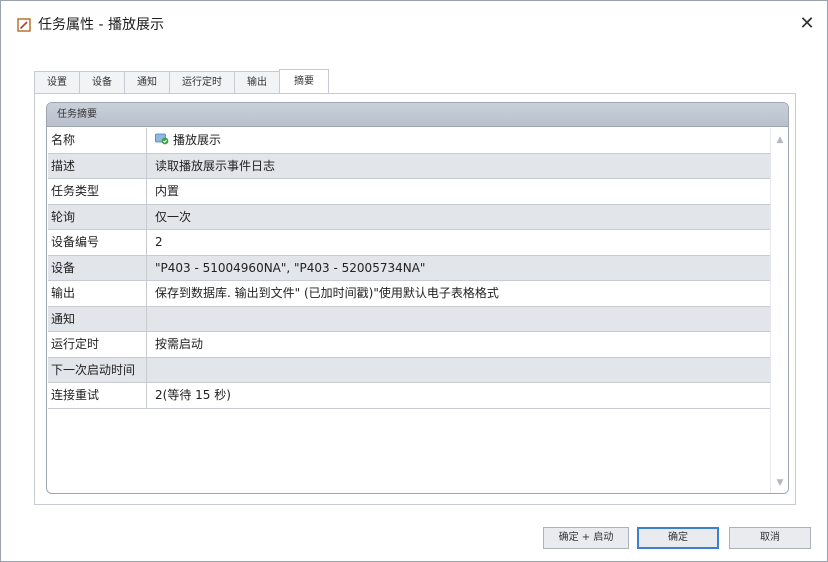  Describe the element at coordinates (173, 216) in the screenshot. I see `property-value: 仅一次` at that location.